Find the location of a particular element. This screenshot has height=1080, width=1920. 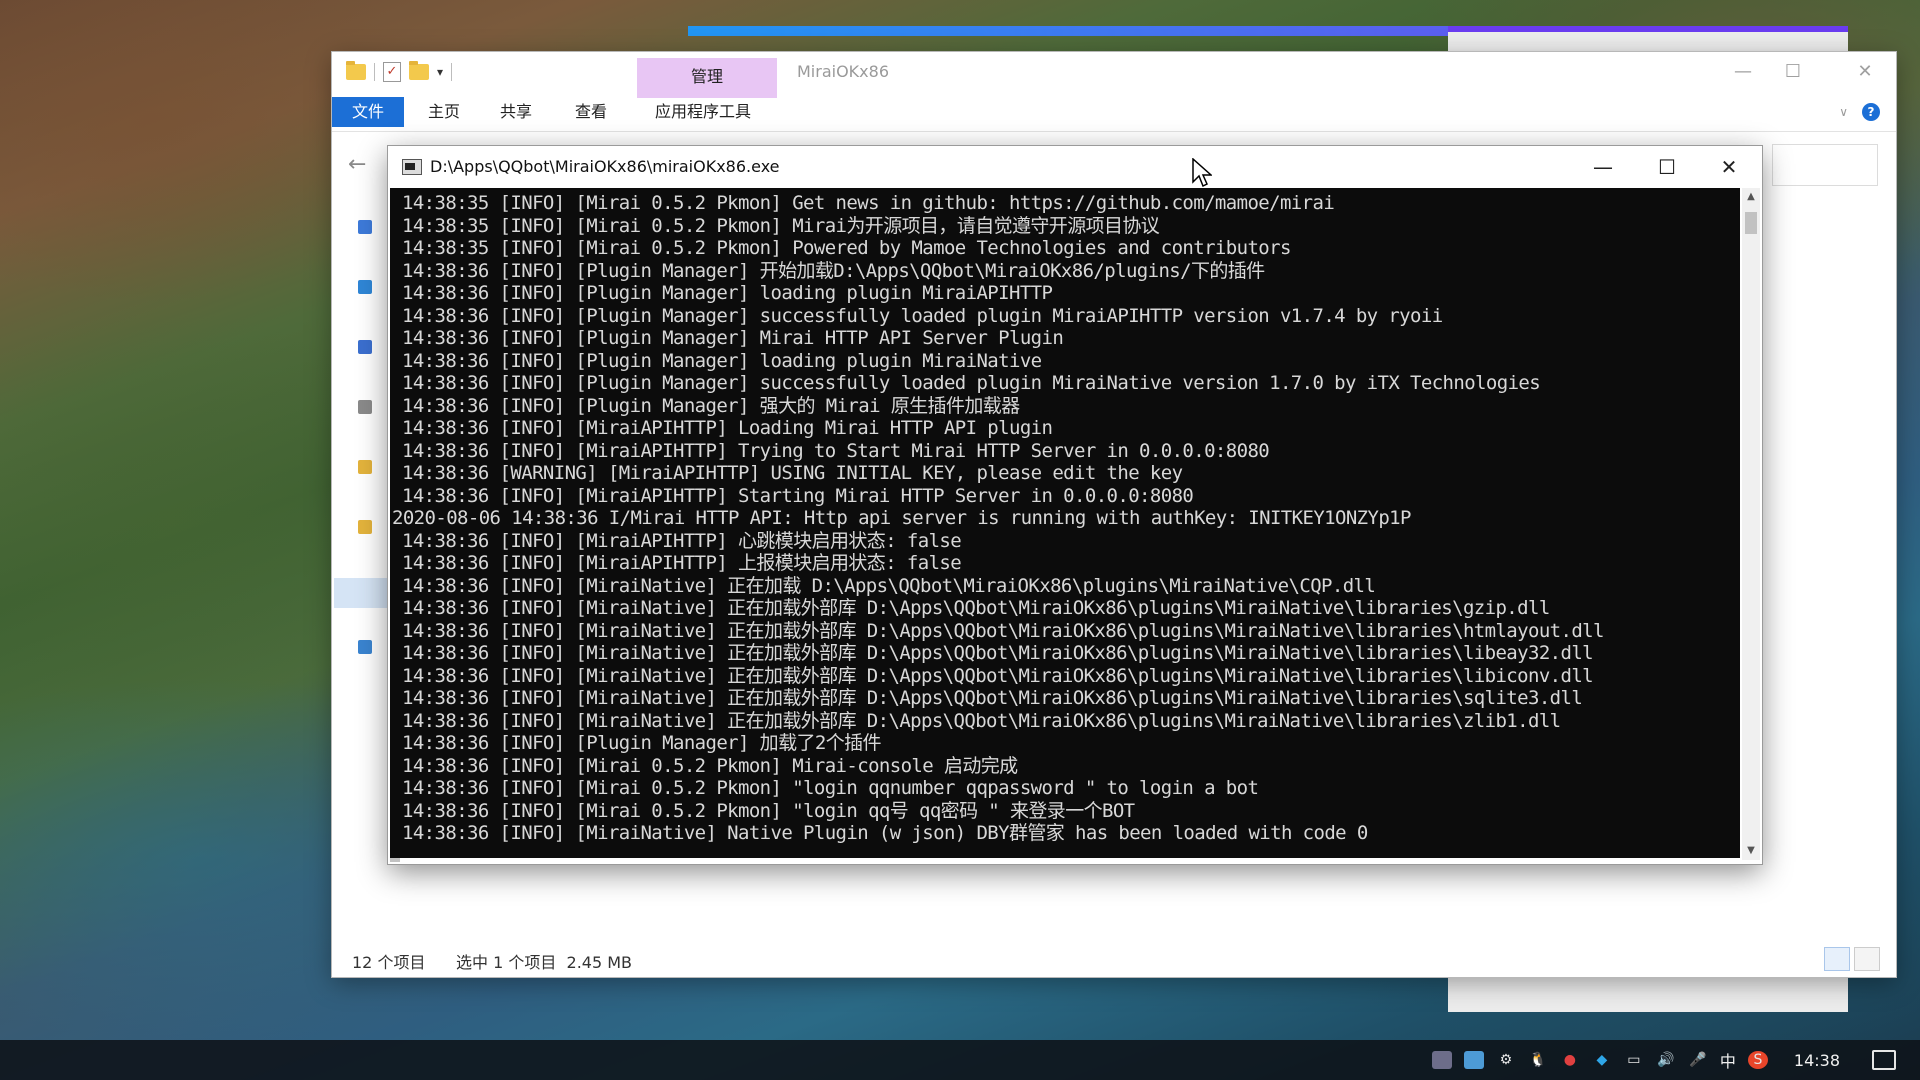

taskbar: ⚙ 🐧 ● ◆ ▭ 🔊 🎤 中 S 14:38 is located at coordinates (960, 1060).